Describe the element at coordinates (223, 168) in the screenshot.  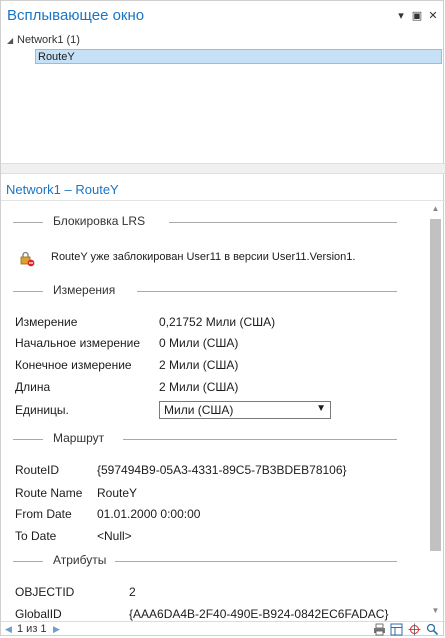
I see `splitter` at that location.